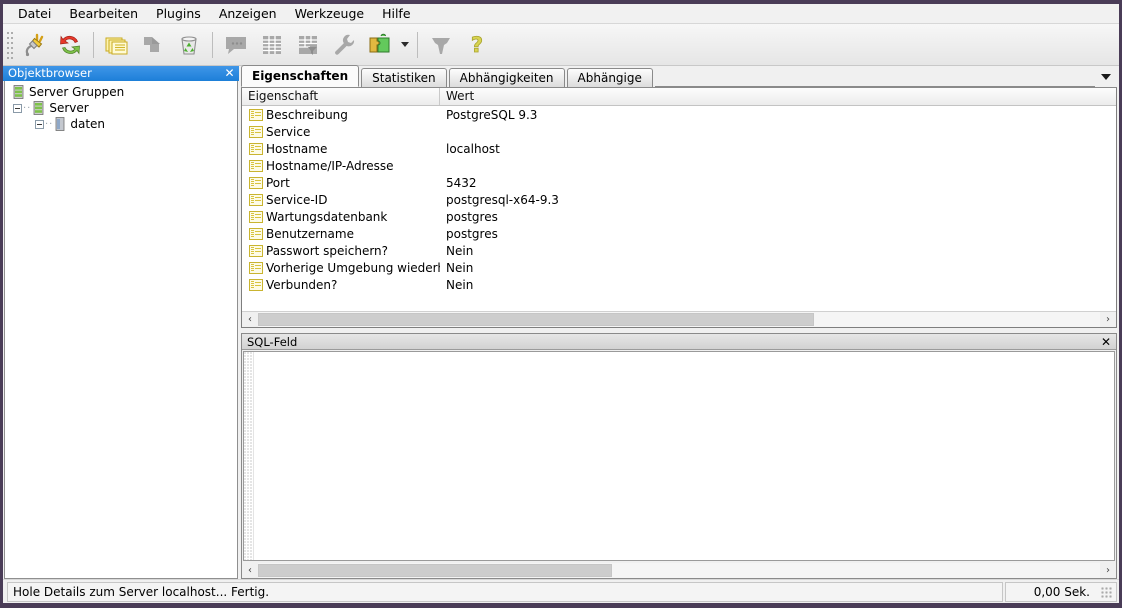  I want to click on drop-object-button, so click(153, 45).